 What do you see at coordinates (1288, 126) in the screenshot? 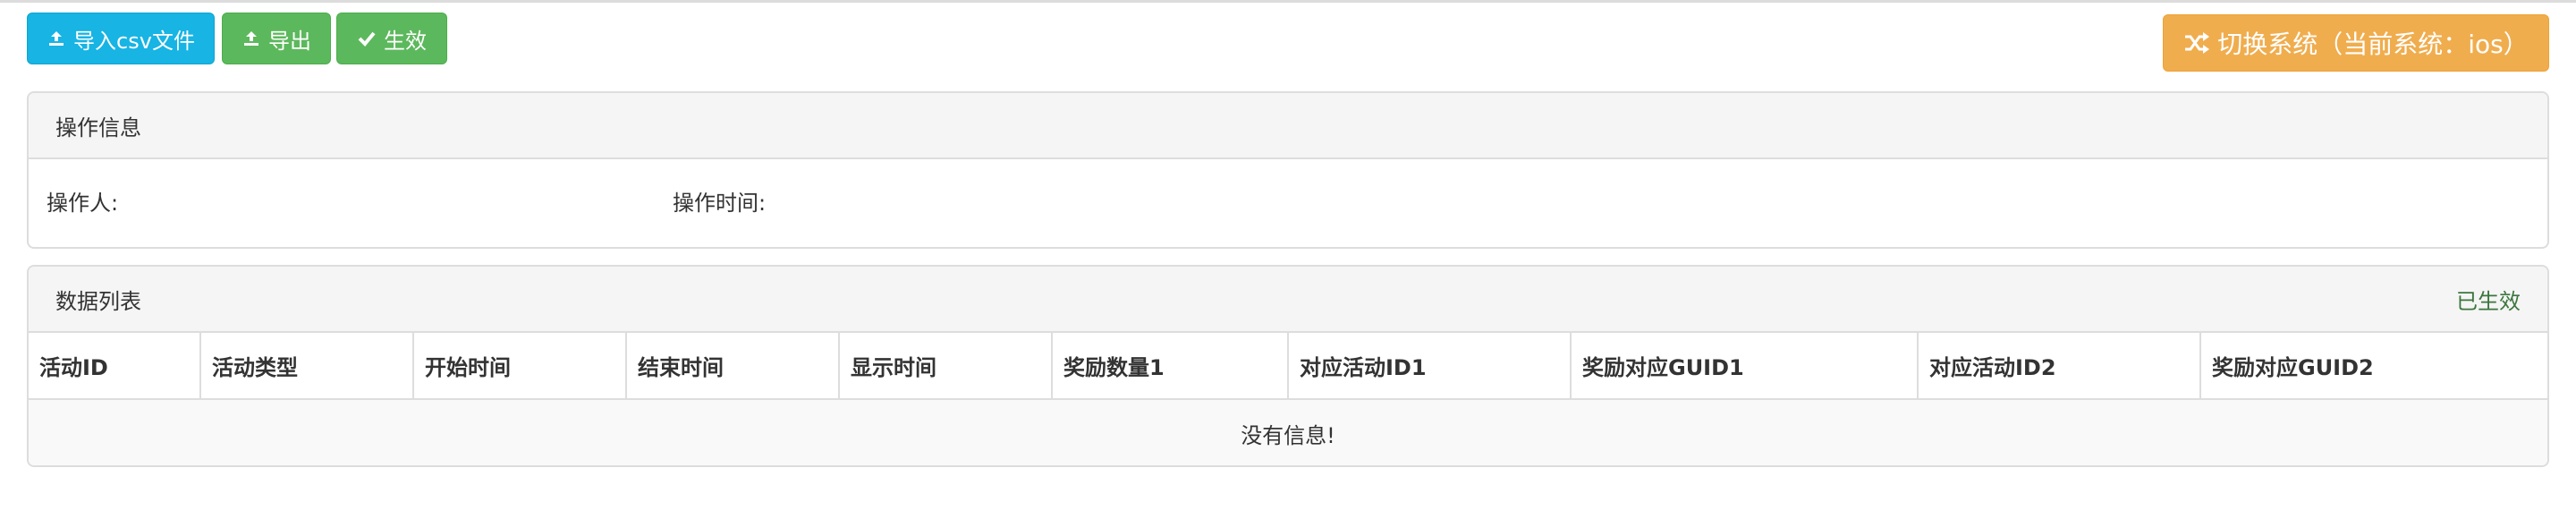
I see `operation-info-heading: 操作信息` at bounding box center [1288, 126].